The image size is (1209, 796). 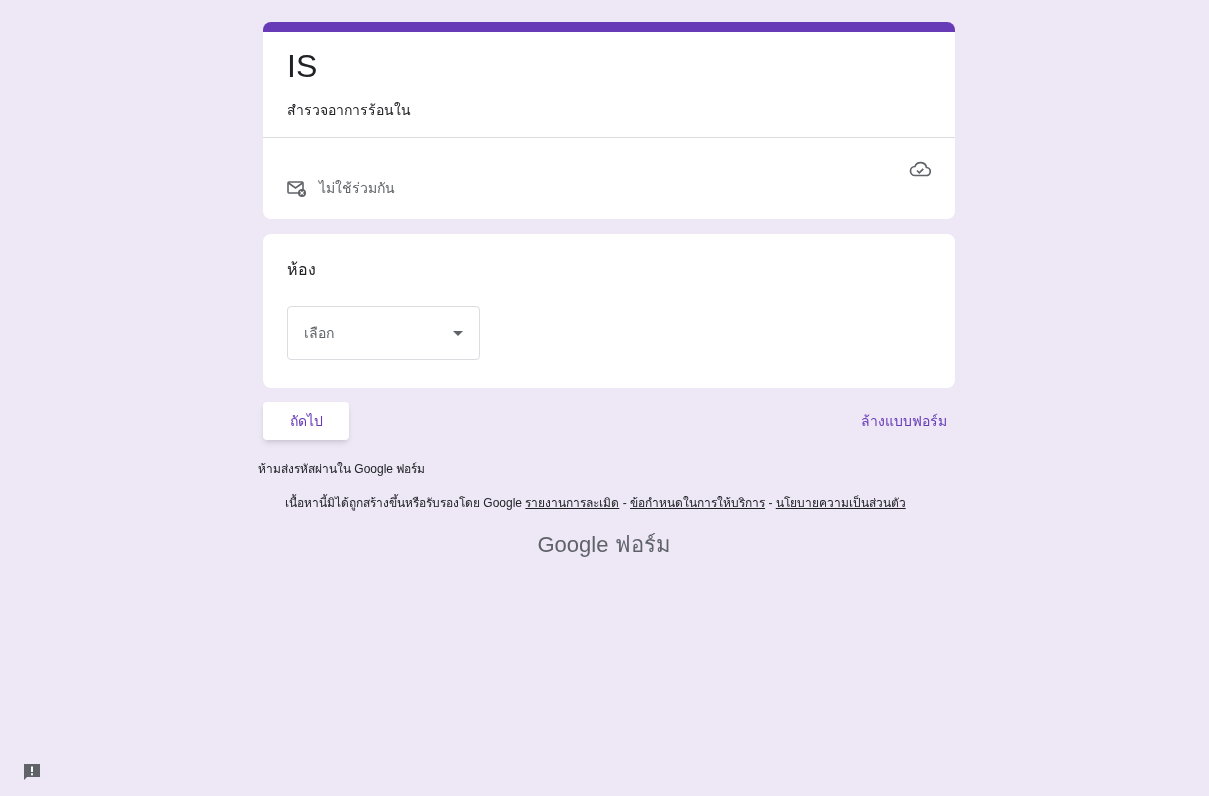 What do you see at coordinates (357, 188) in the screenshot?
I see `email-status: ไม่ใช้ร่วมกัน` at bounding box center [357, 188].